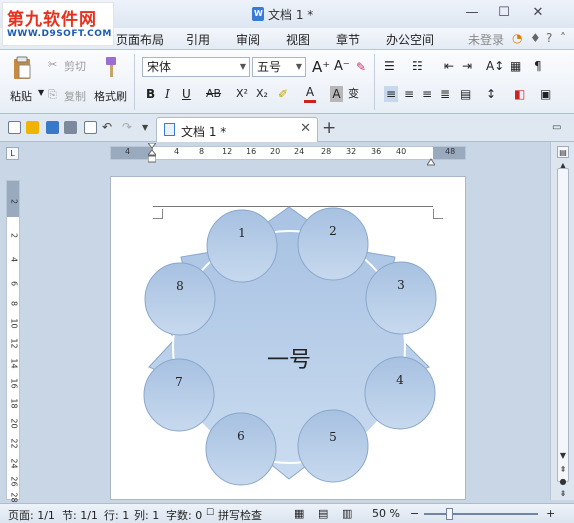 This screenshot has width=574, height=523. I want to click on indent-markers-icon, so click(152, 152).